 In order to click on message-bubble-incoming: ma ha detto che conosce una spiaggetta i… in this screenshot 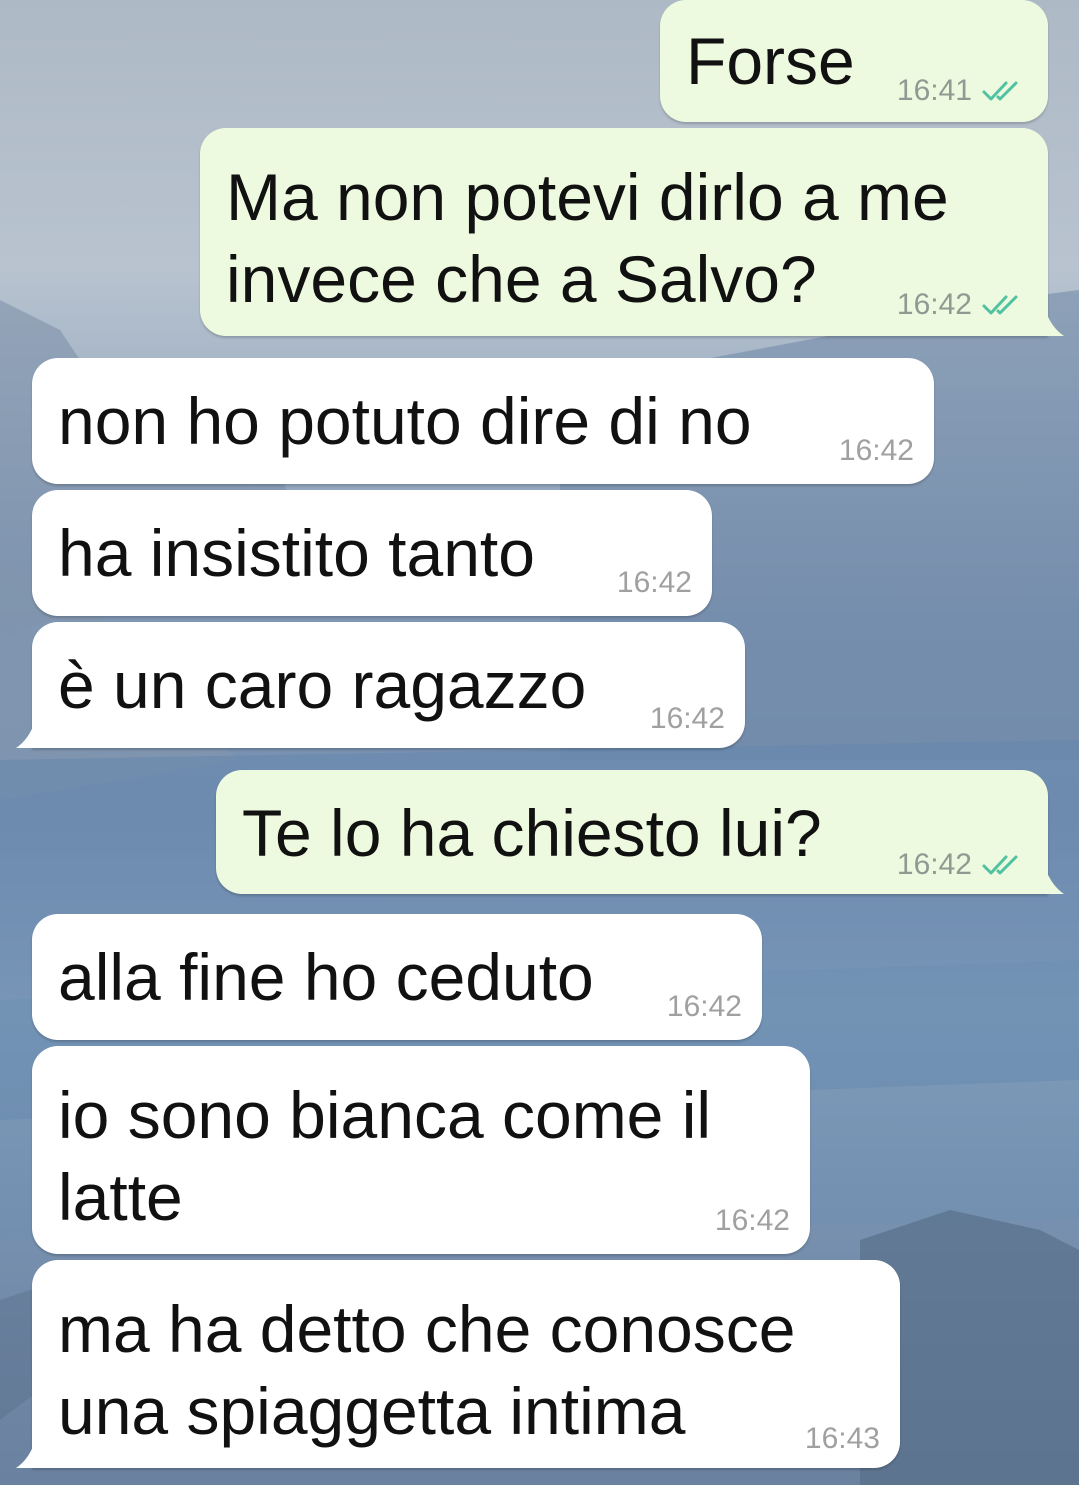, I will do `click(466, 1364)`.